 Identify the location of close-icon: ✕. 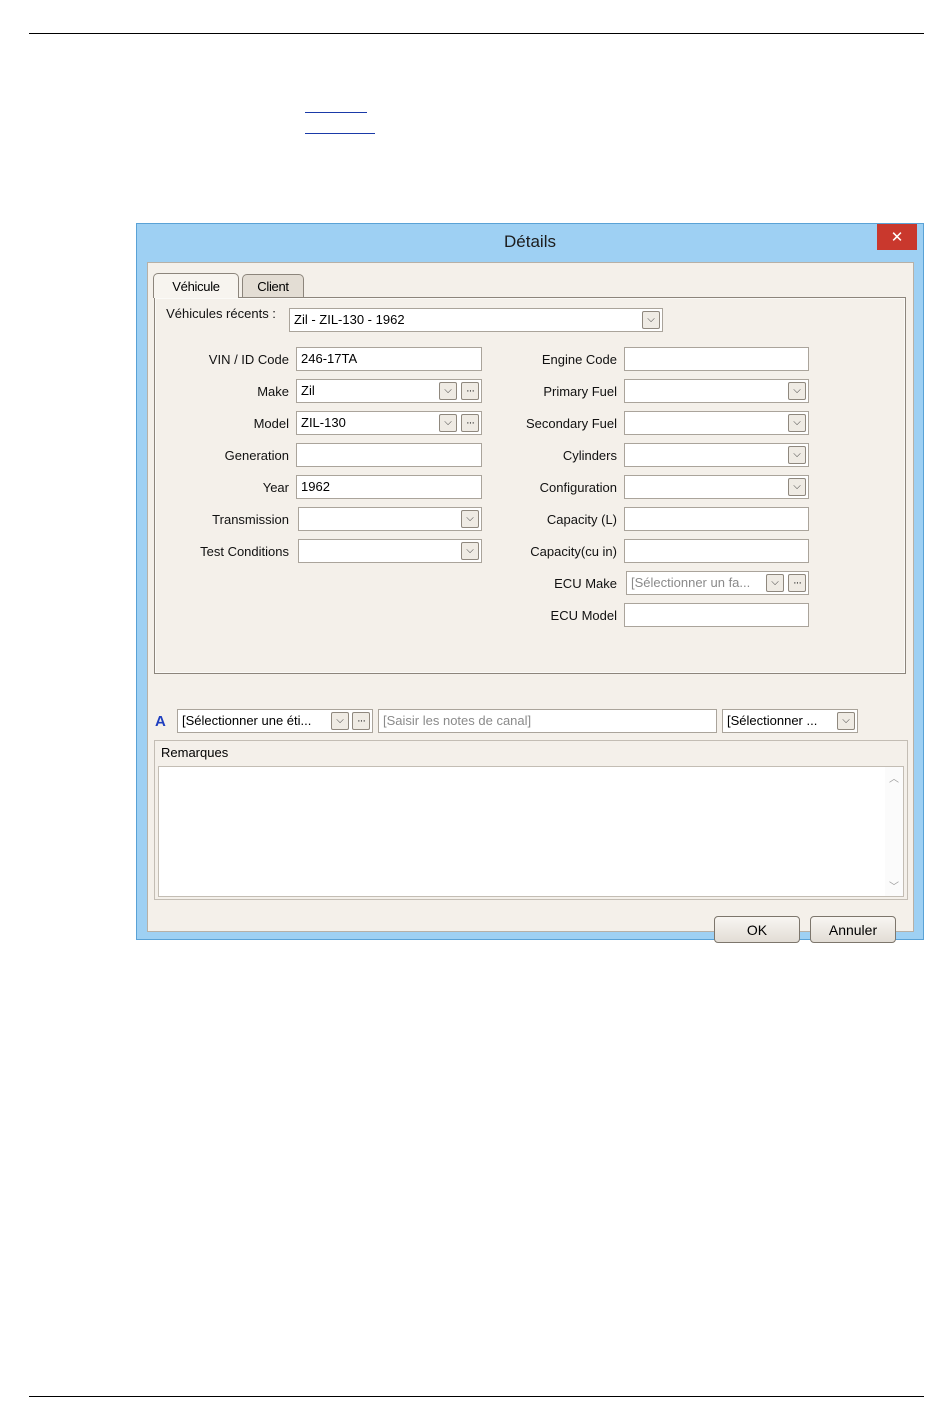
(897, 237).